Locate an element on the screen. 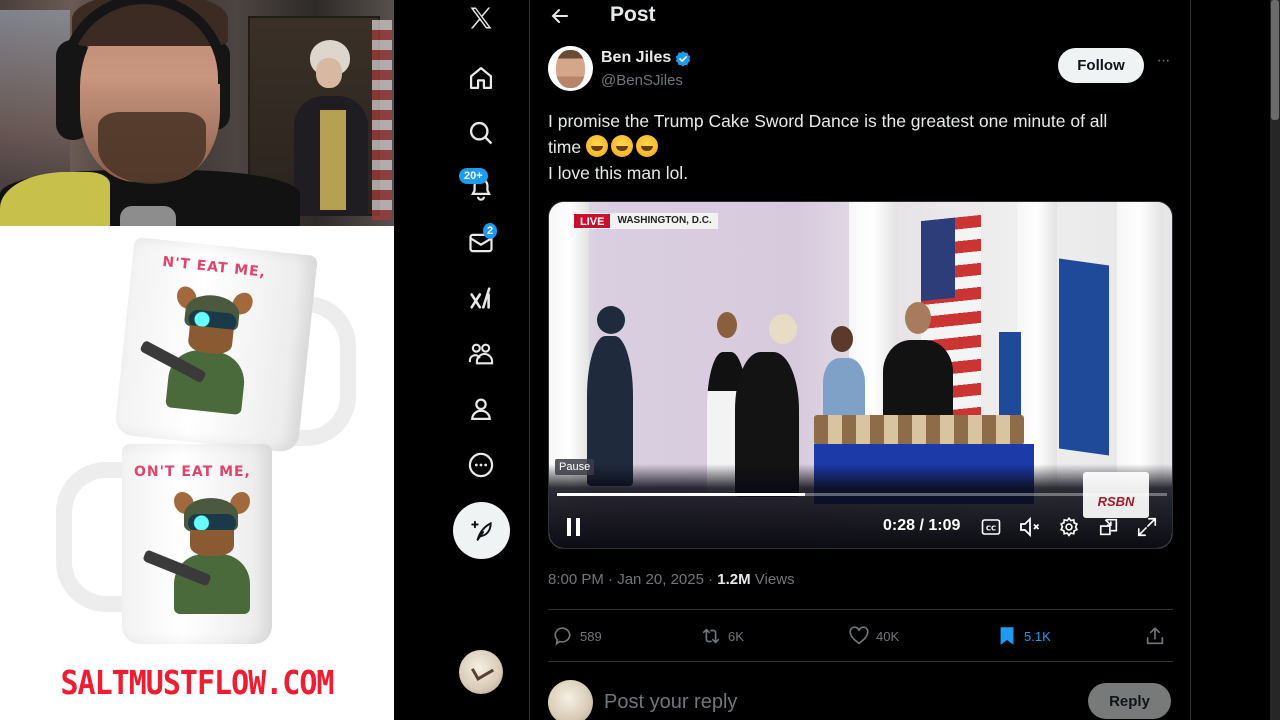 The height and width of the screenshot is (720, 1280). compose-post-button is located at coordinates (481, 530).